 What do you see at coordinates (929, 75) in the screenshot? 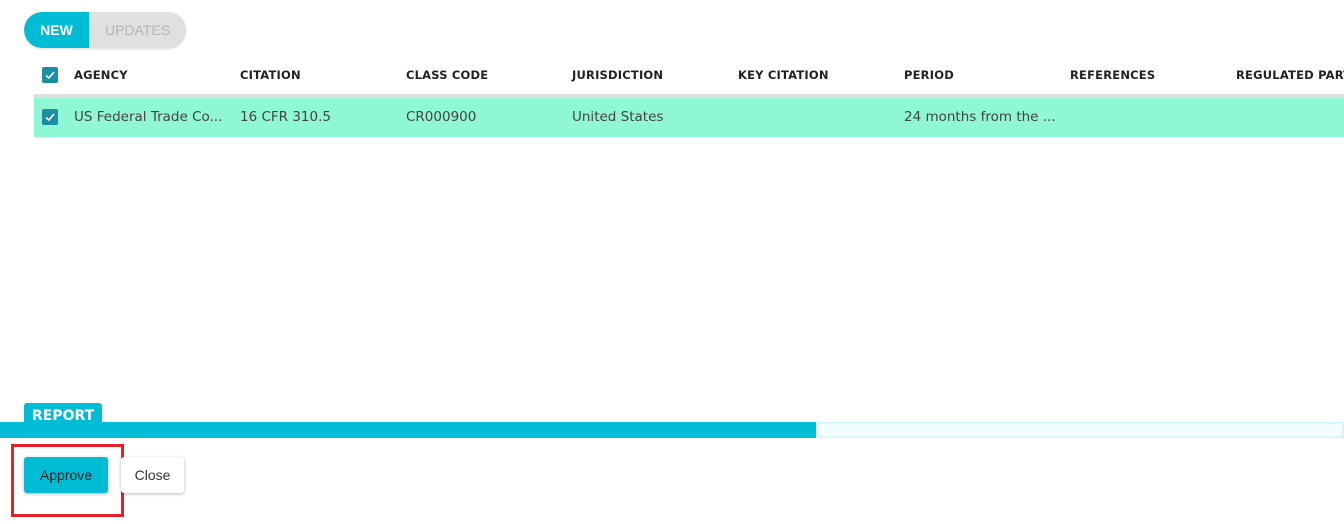
I see `column-header-period: PERIOD` at bounding box center [929, 75].